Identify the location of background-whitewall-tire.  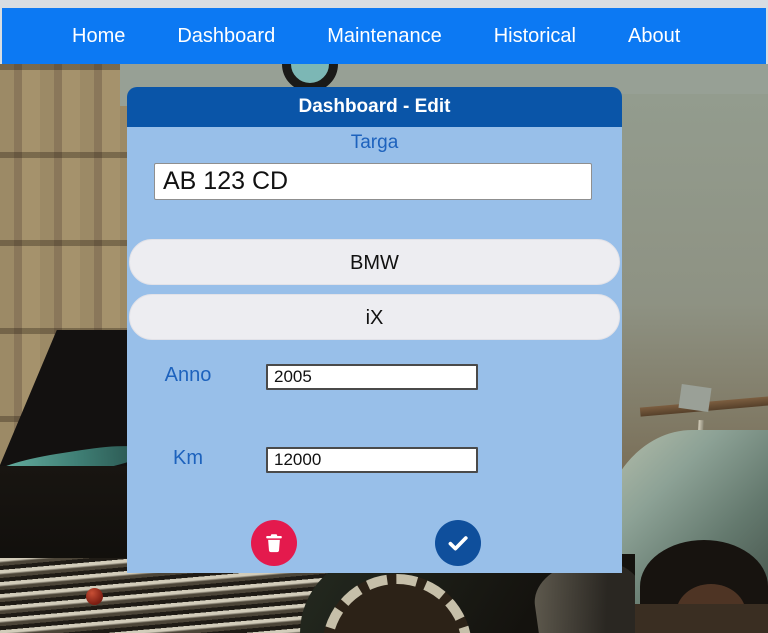
(397, 603).